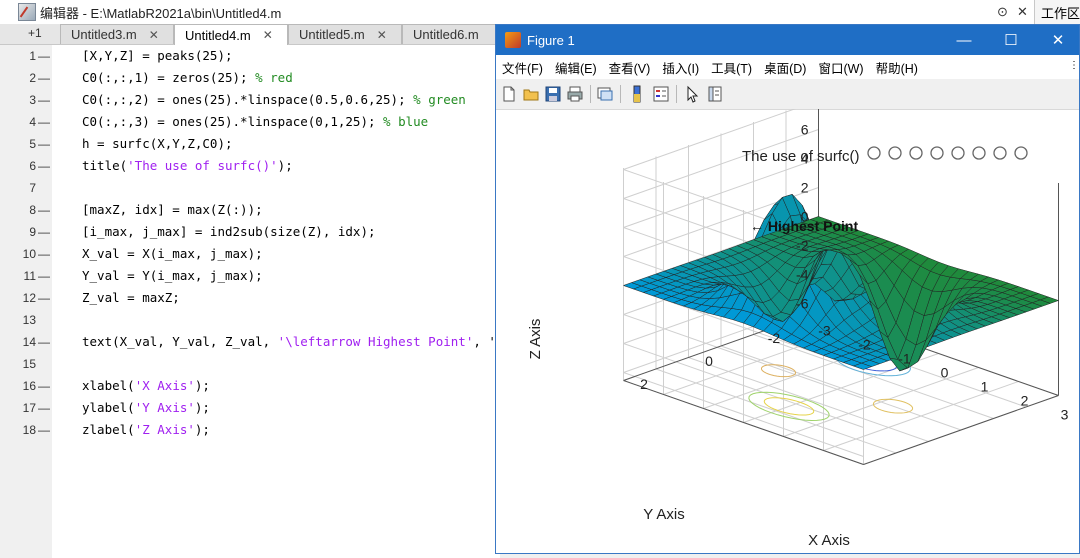  I want to click on tab-untitled4: Untitled4.m ✕, so click(231, 34).